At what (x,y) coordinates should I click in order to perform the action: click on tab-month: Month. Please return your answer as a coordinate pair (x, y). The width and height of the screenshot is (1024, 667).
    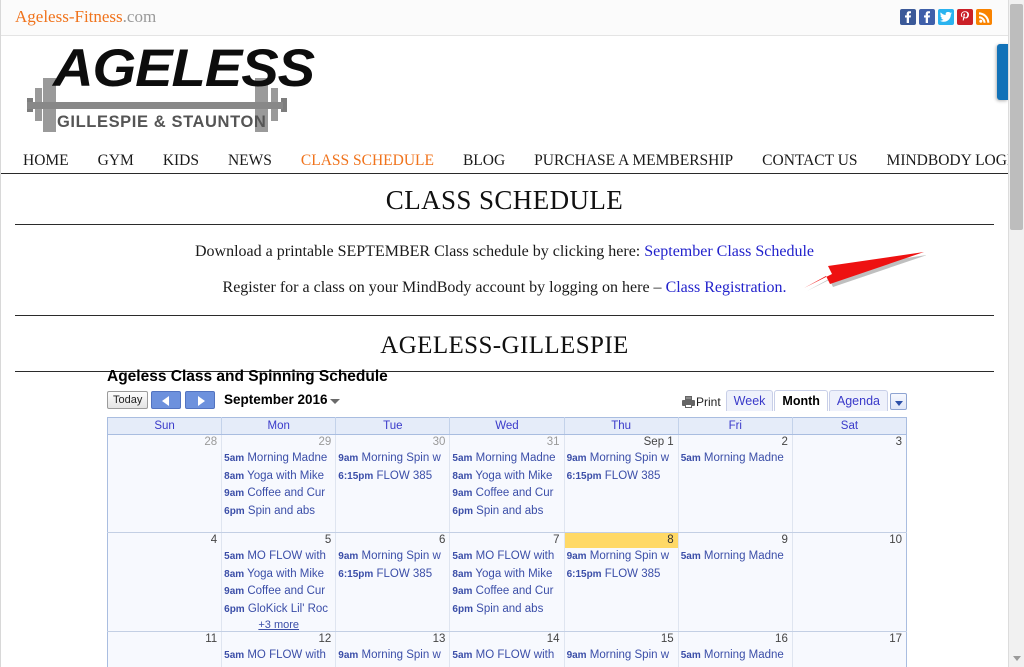
    Looking at the image, I should click on (801, 400).